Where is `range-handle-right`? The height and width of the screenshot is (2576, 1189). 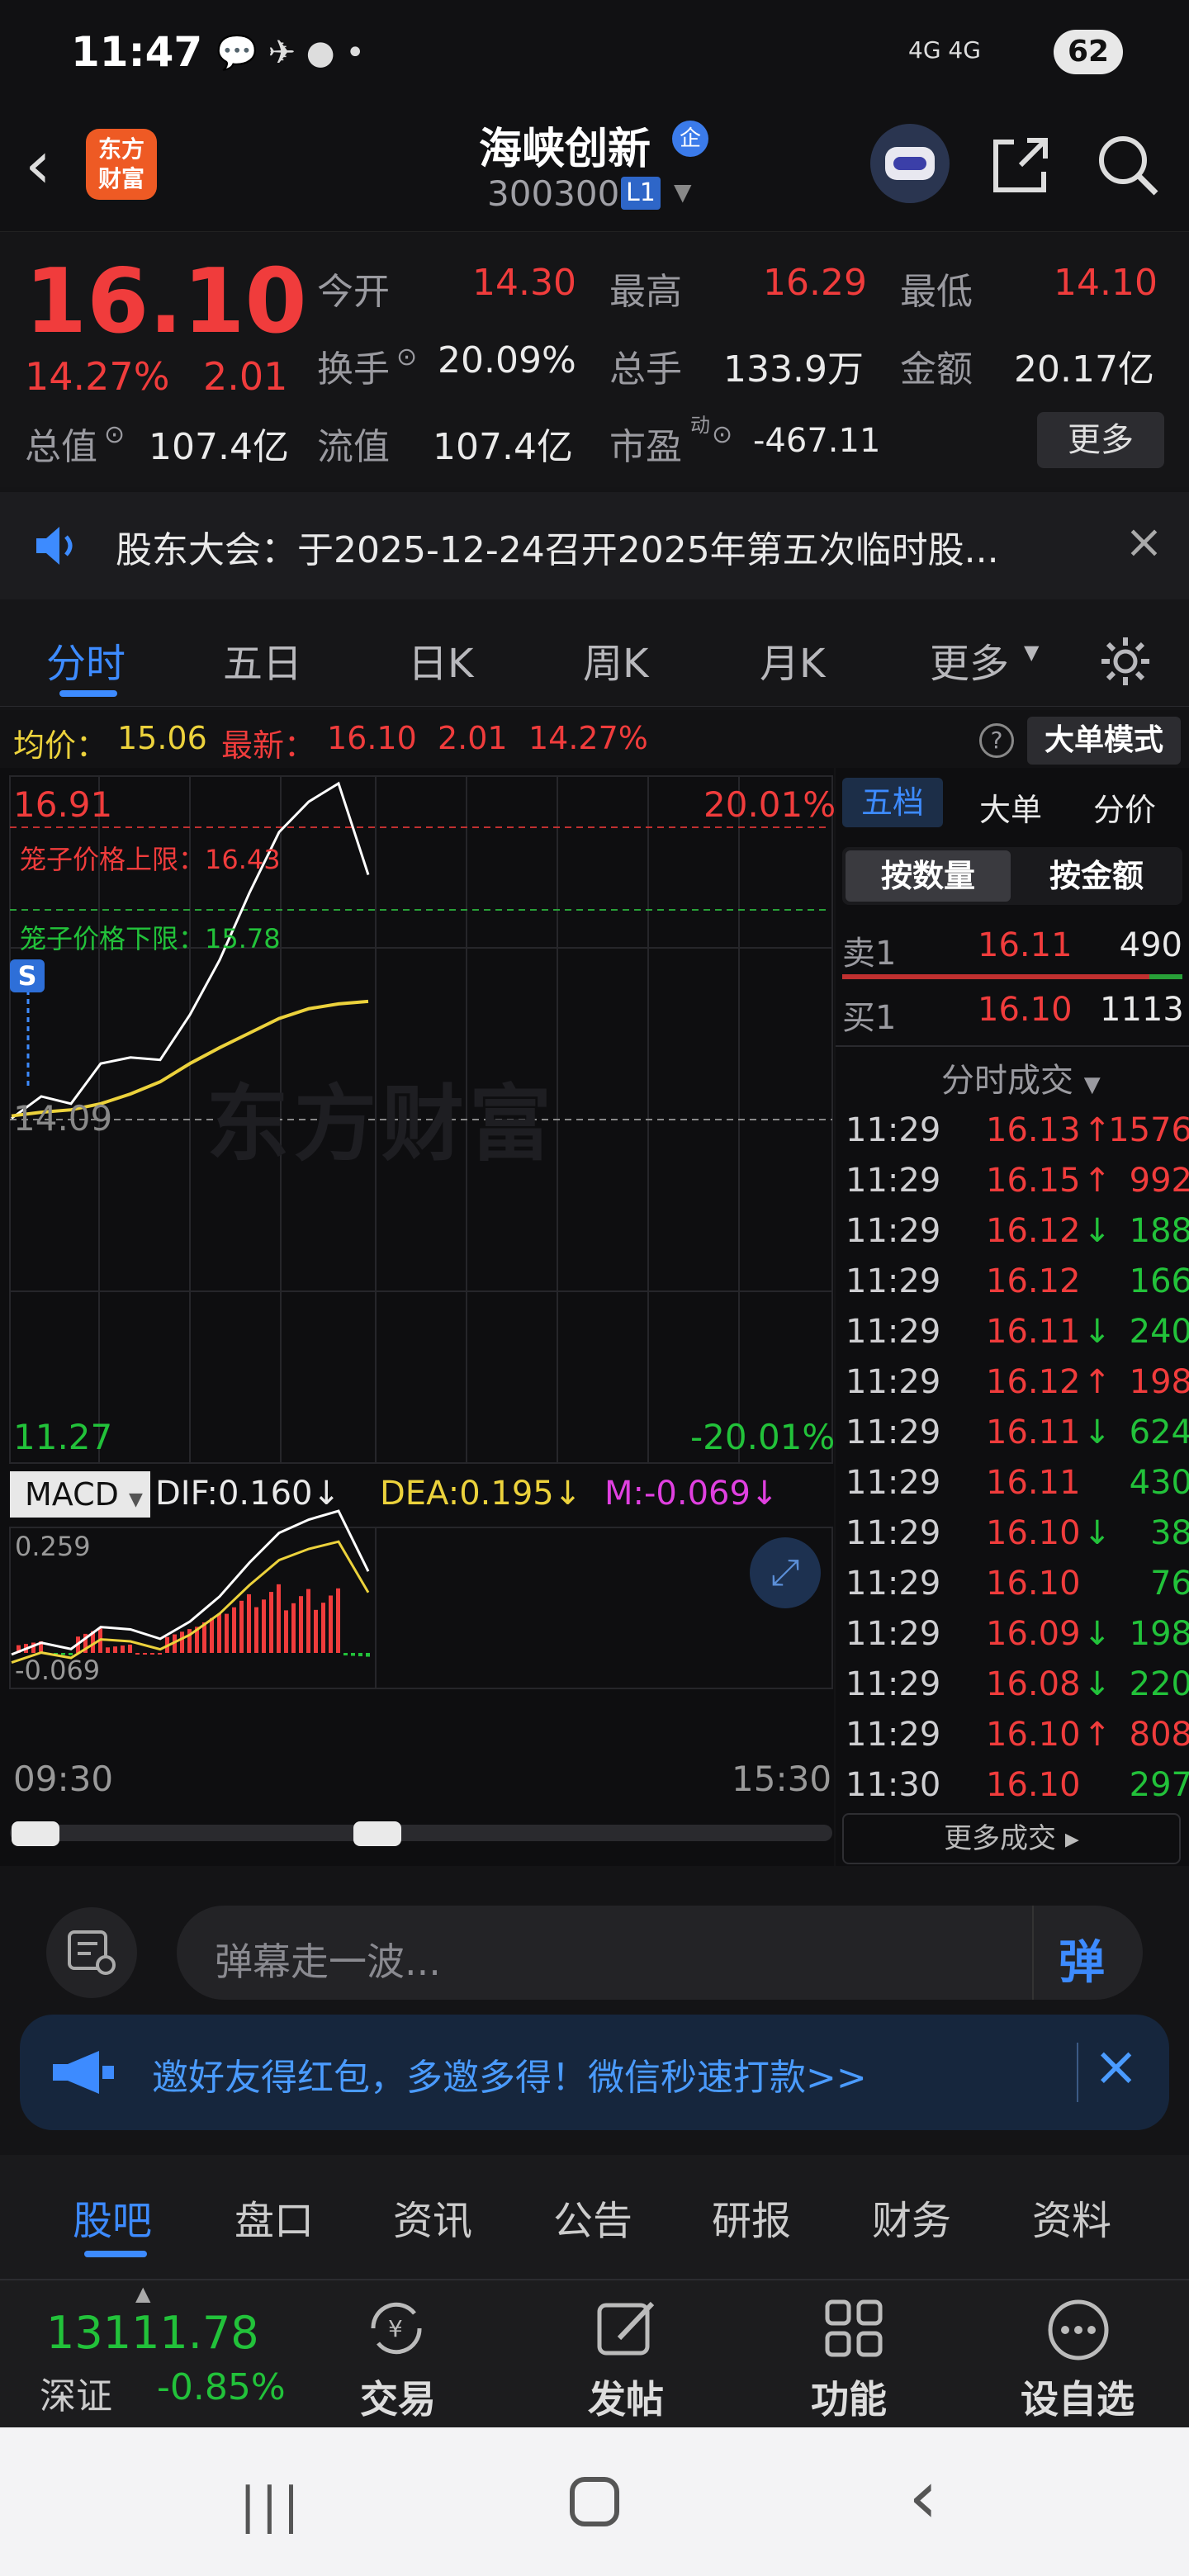
range-handle-right is located at coordinates (377, 1833).